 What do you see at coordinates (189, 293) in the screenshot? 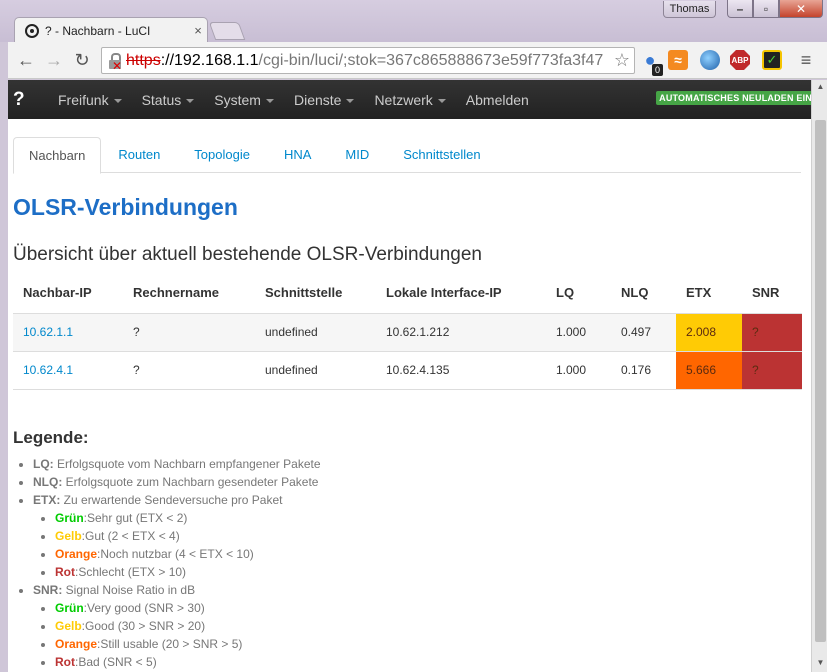
I see `column-header: Rechnername` at bounding box center [189, 293].